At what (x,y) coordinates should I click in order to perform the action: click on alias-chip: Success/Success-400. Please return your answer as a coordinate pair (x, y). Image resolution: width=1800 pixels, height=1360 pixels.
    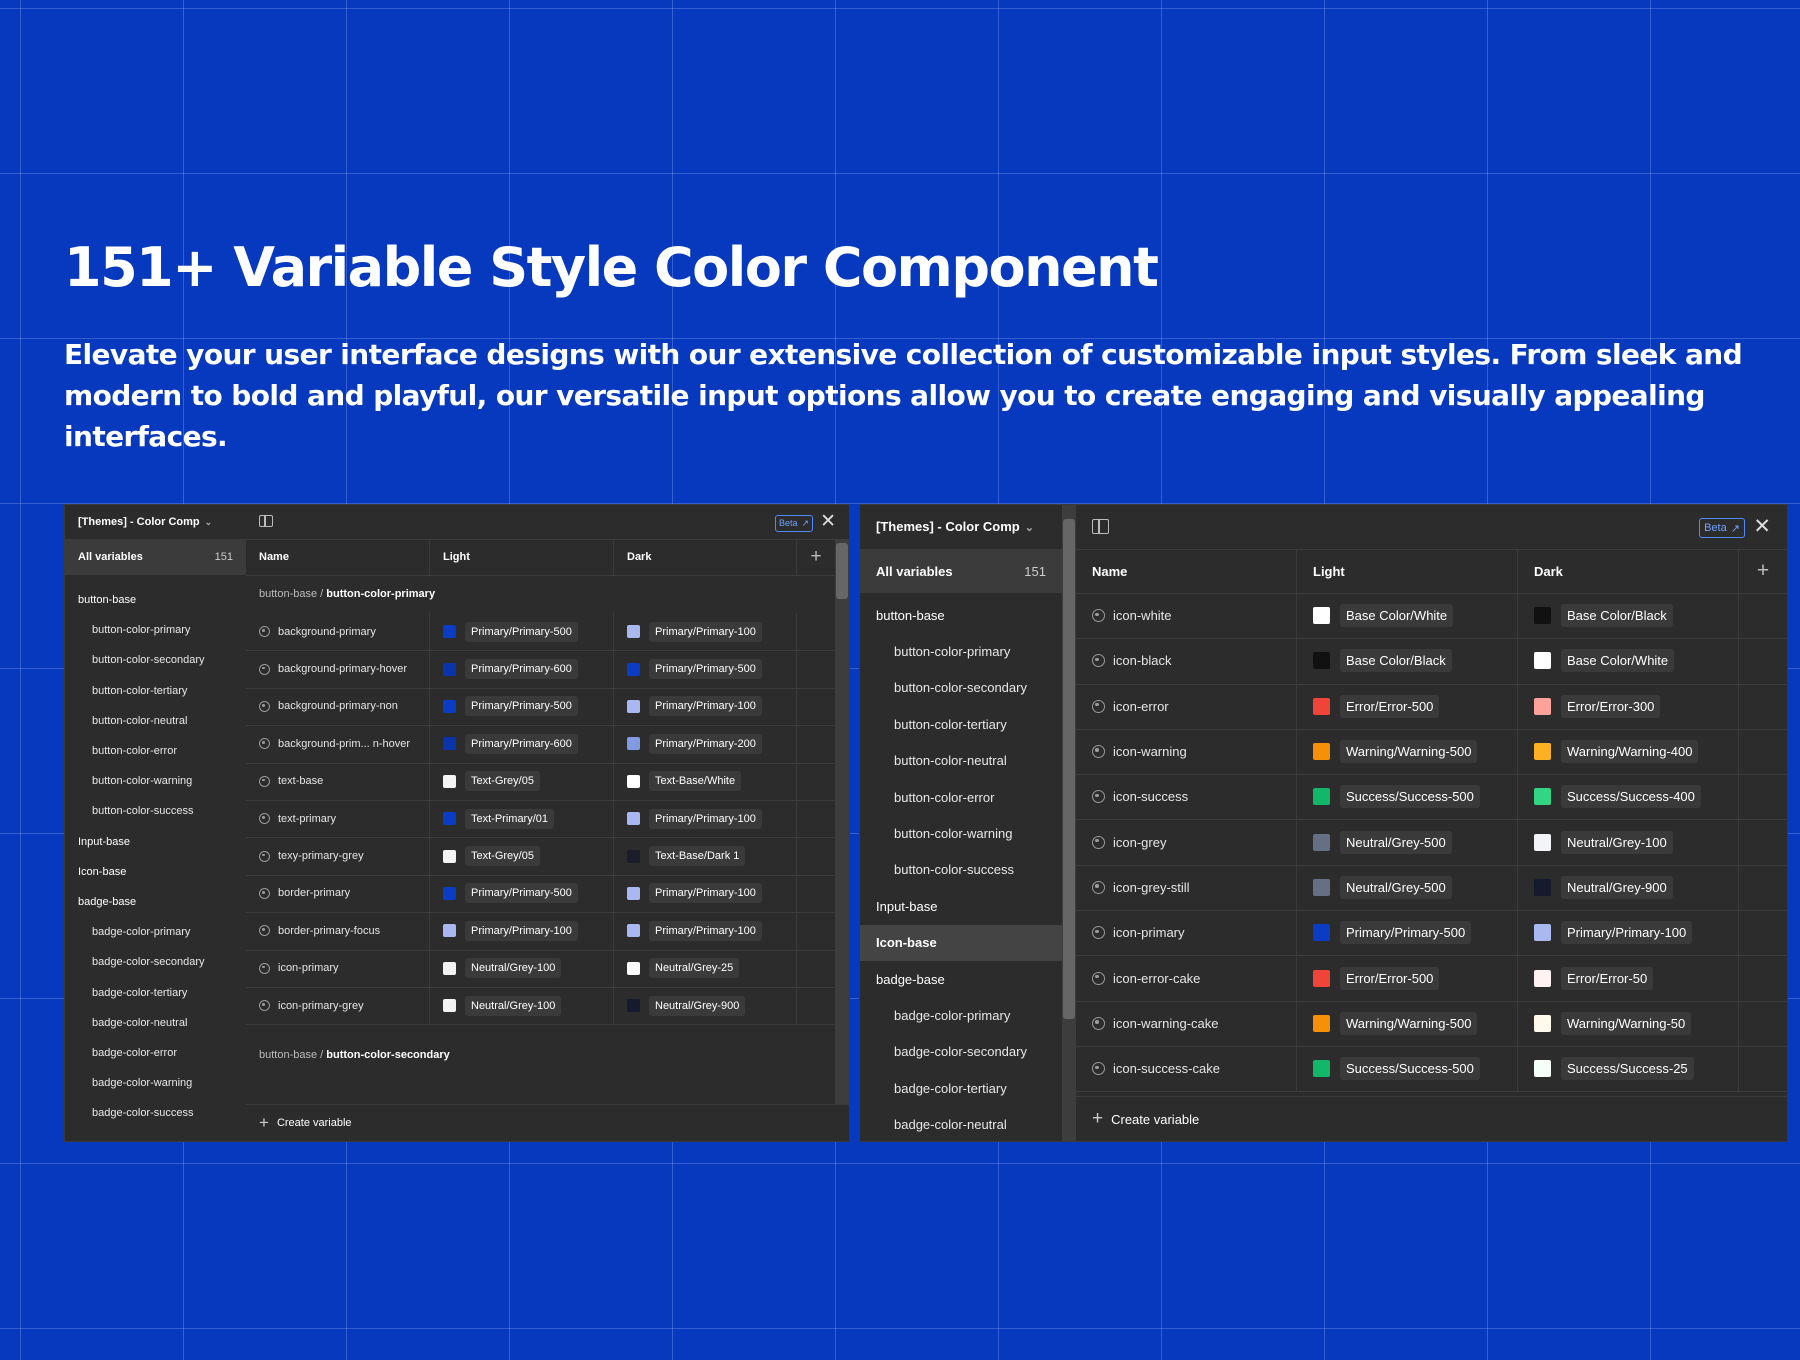
    Looking at the image, I should click on (1631, 797).